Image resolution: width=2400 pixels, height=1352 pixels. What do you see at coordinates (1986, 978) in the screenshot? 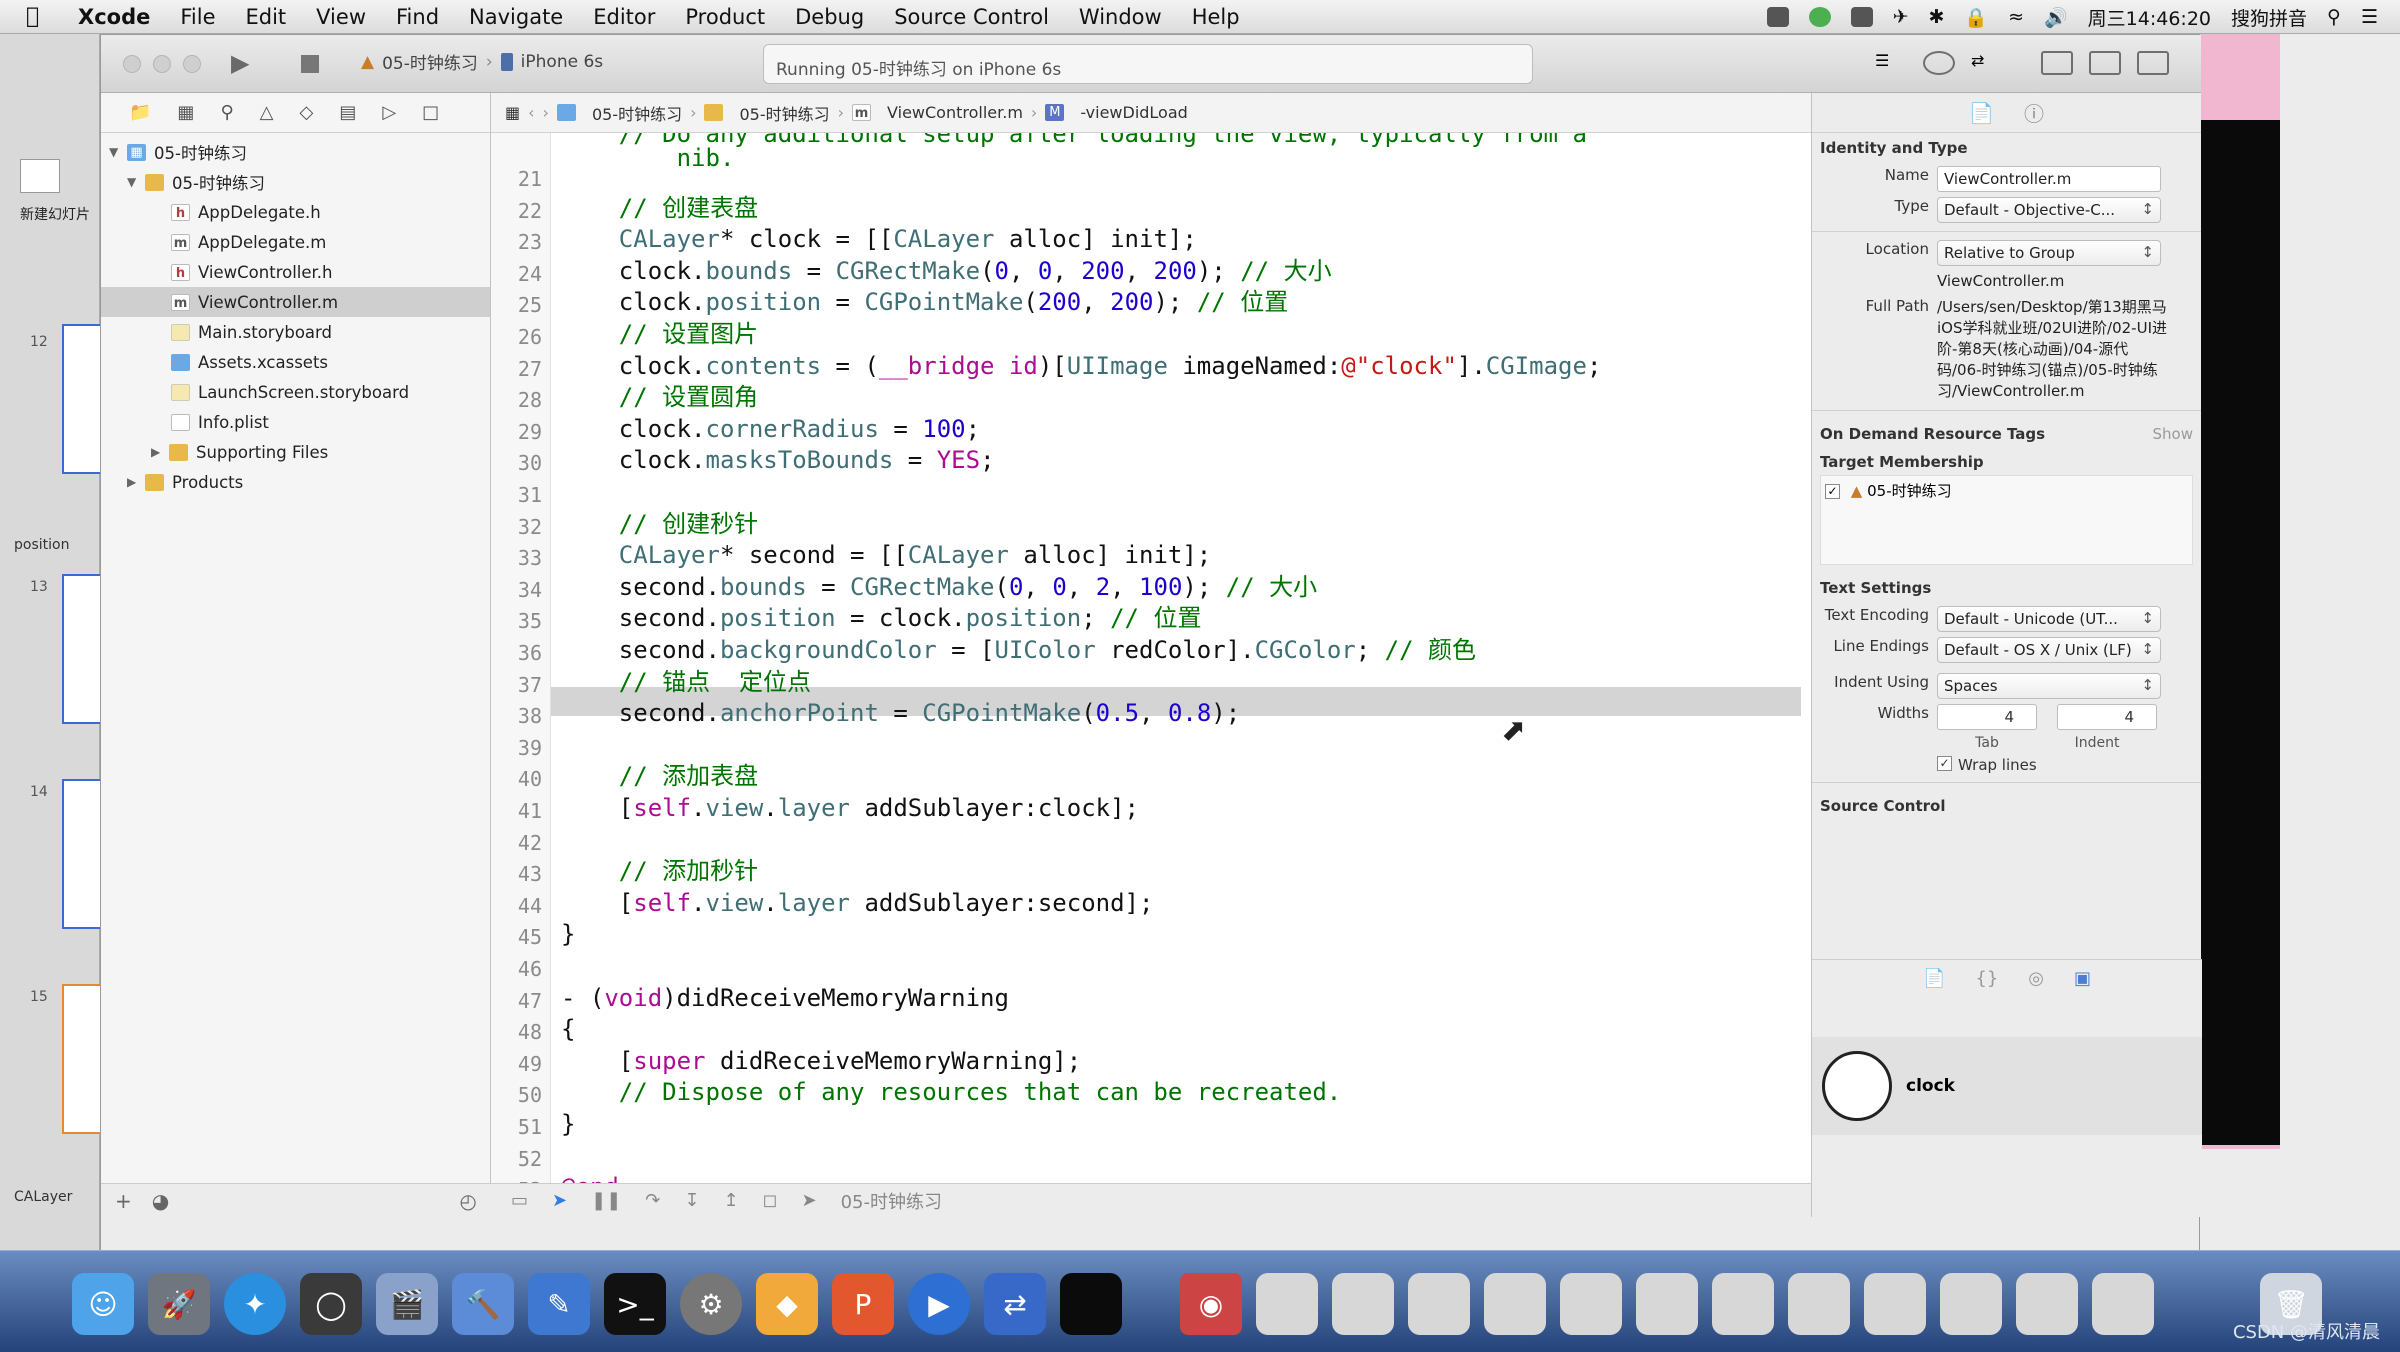
I see `code-snippet-icon: {}` at bounding box center [1986, 978].